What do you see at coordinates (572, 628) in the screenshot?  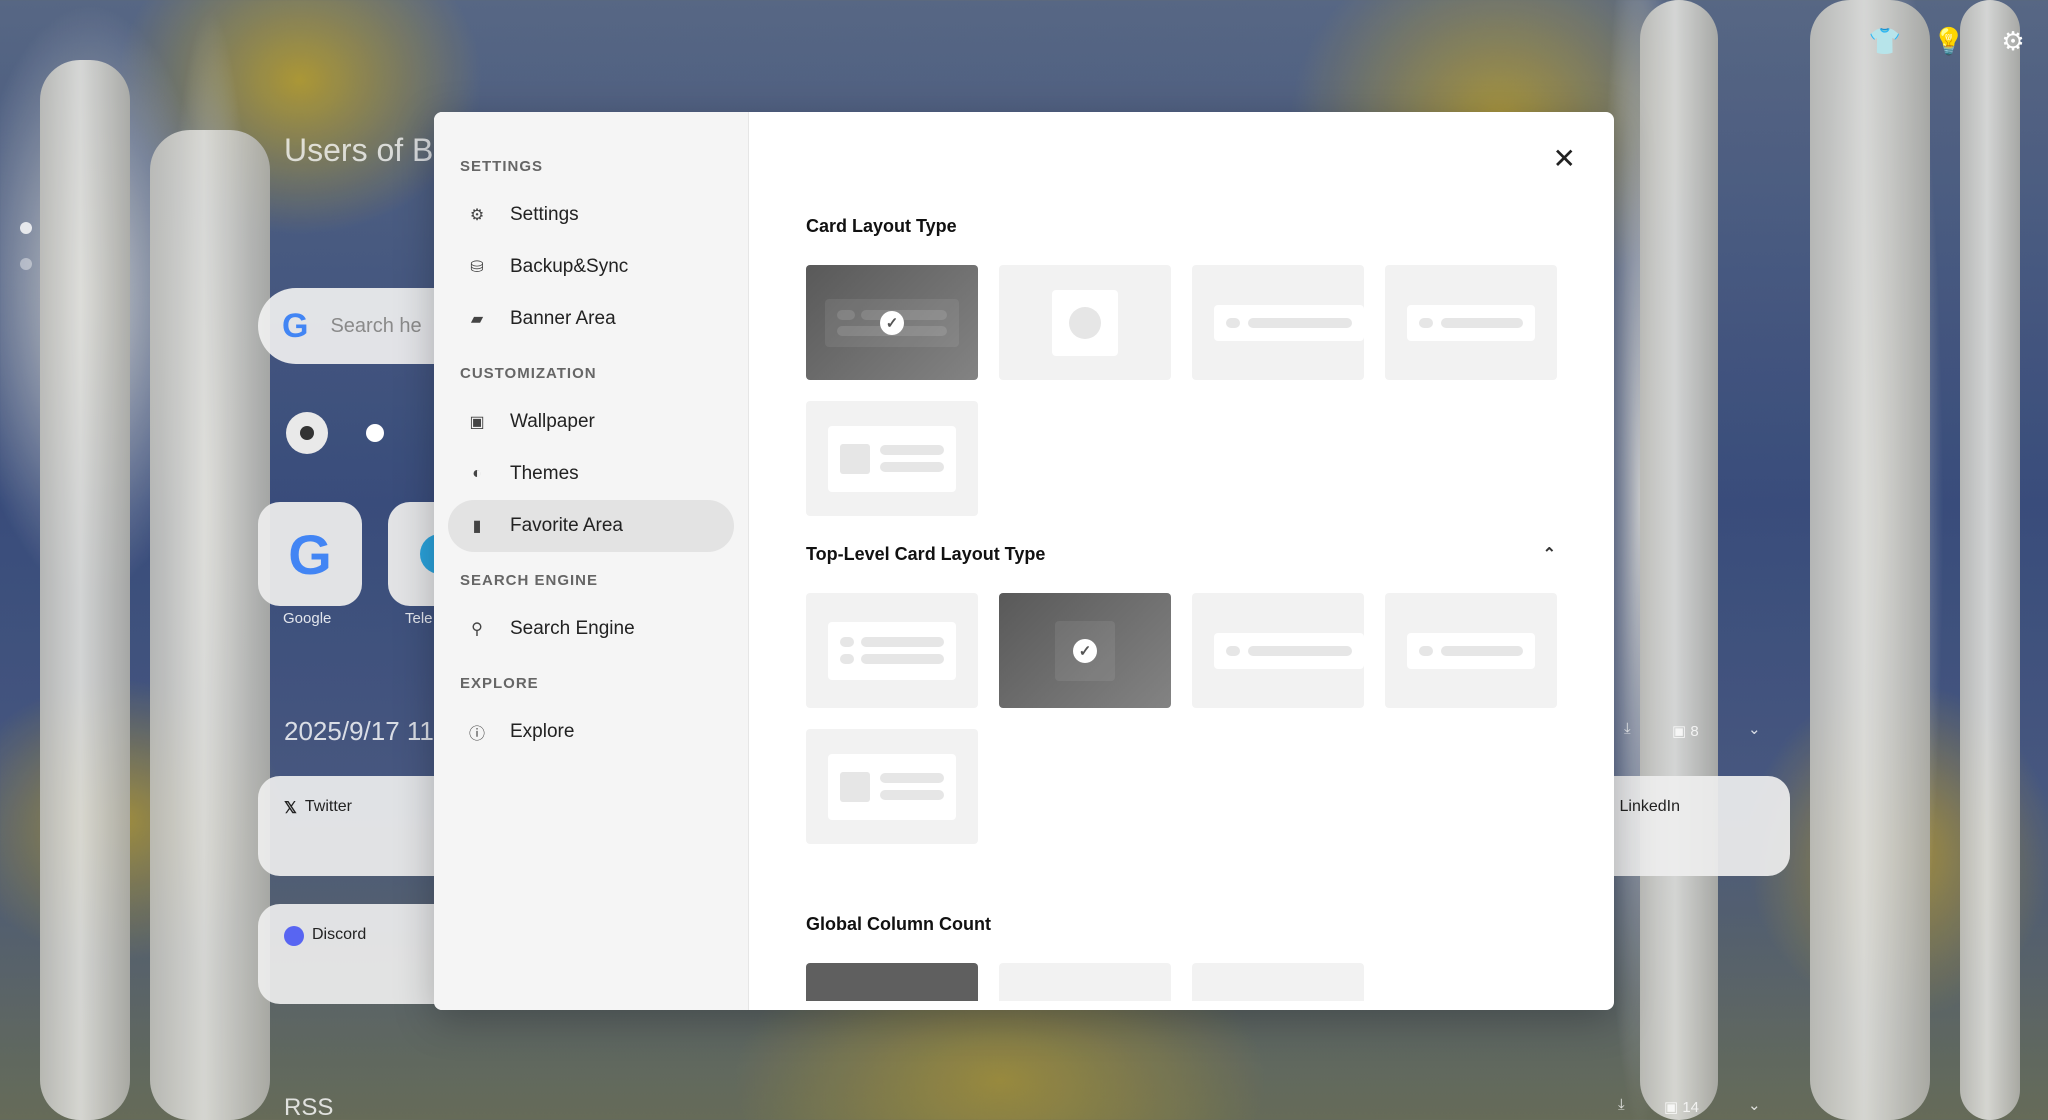 I see `sidebar-item-label: Search Engine` at bounding box center [572, 628].